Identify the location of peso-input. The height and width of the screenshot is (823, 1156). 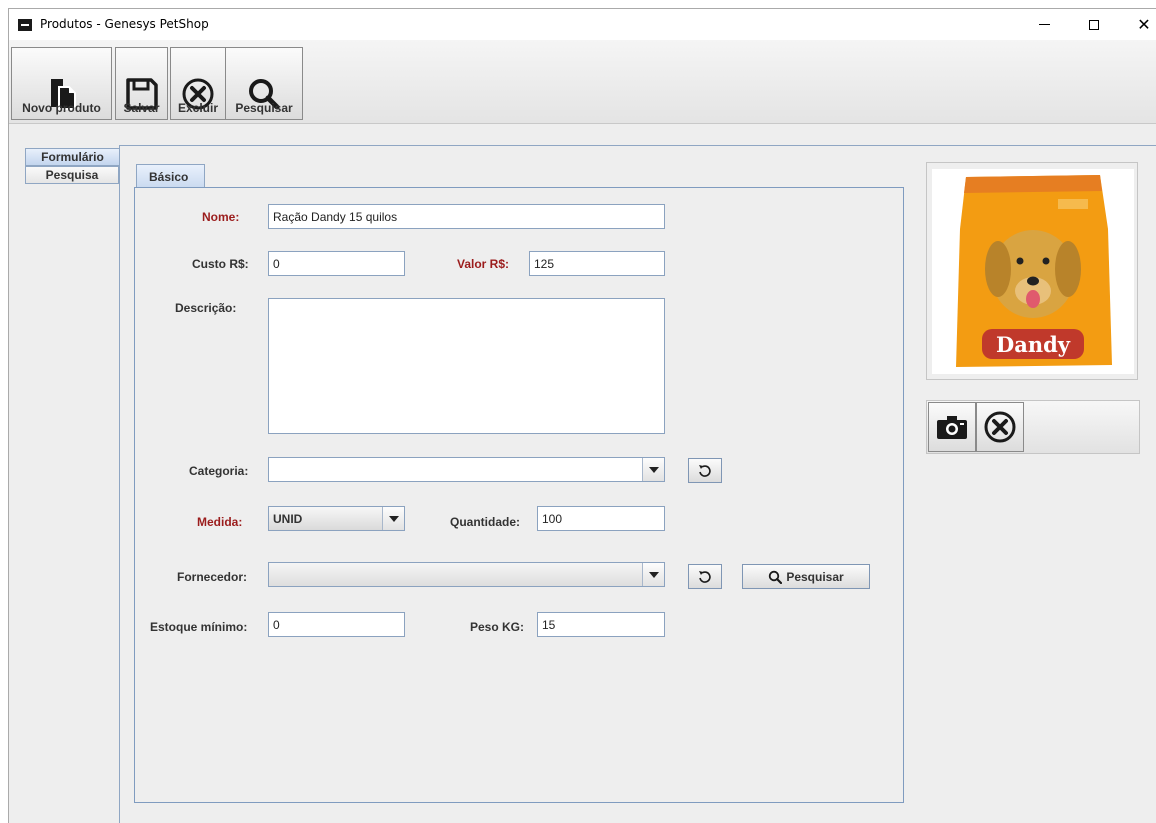
(601, 624).